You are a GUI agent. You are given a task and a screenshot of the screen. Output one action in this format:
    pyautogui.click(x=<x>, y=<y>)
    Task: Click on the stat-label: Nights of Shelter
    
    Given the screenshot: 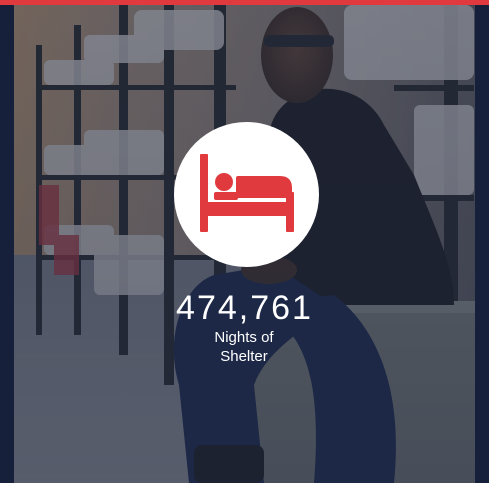 What is the action you would take?
    pyautogui.click(x=244, y=347)
    